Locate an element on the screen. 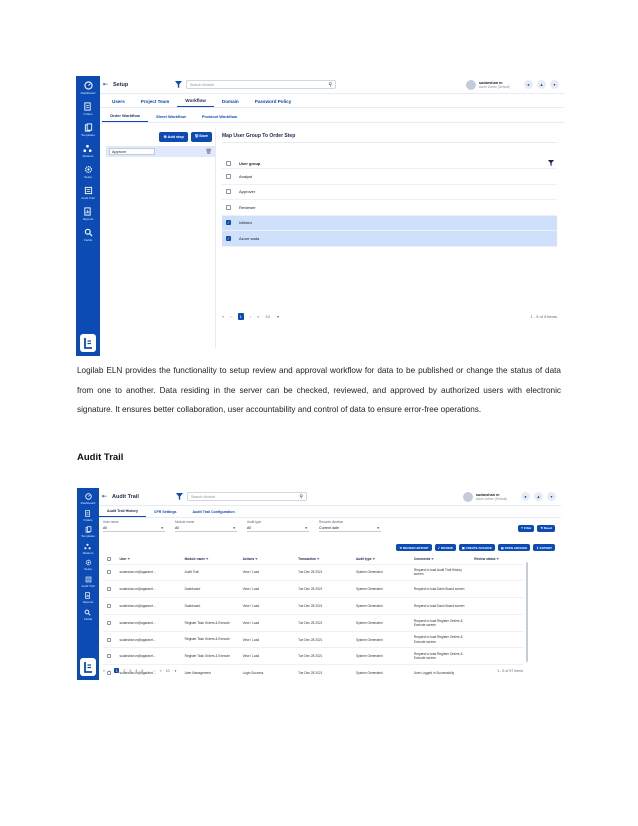 This screenshot has height=826, width=638. create-archive-button: ▣ CREATE ARCHIVE is located at coordinates (476, 548).